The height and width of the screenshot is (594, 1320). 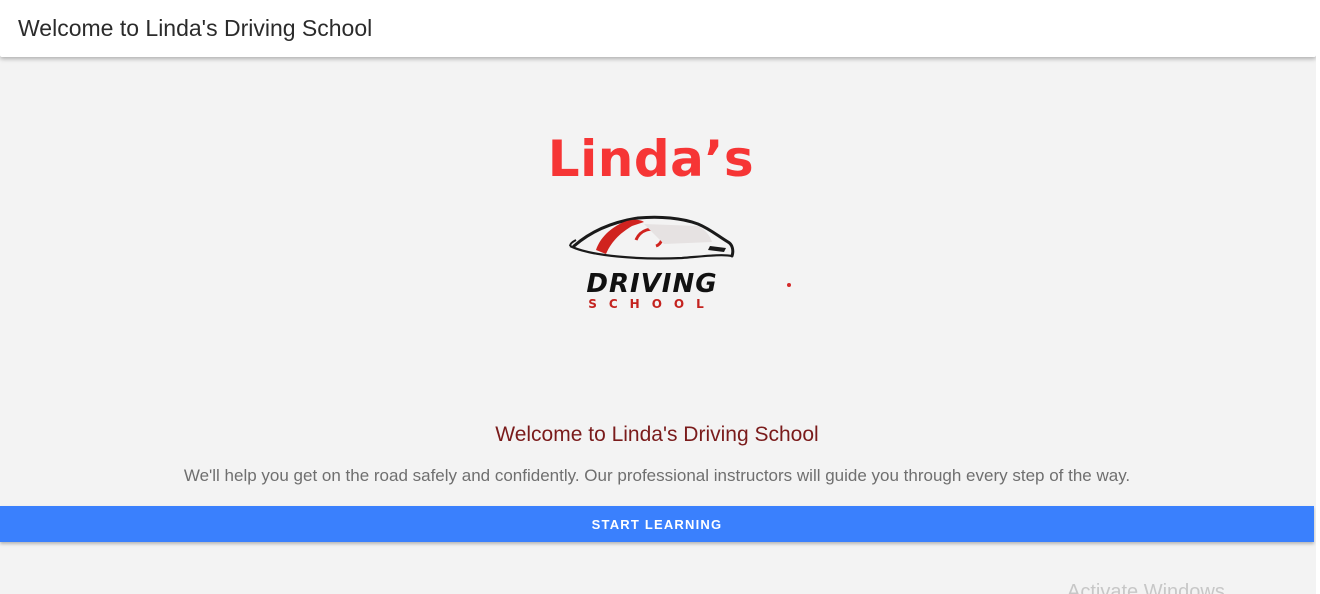 What do you see at coordinates (652, 237) in the screenshot?
I see `car-silhouette-icon` at bounding box center [652, 237].